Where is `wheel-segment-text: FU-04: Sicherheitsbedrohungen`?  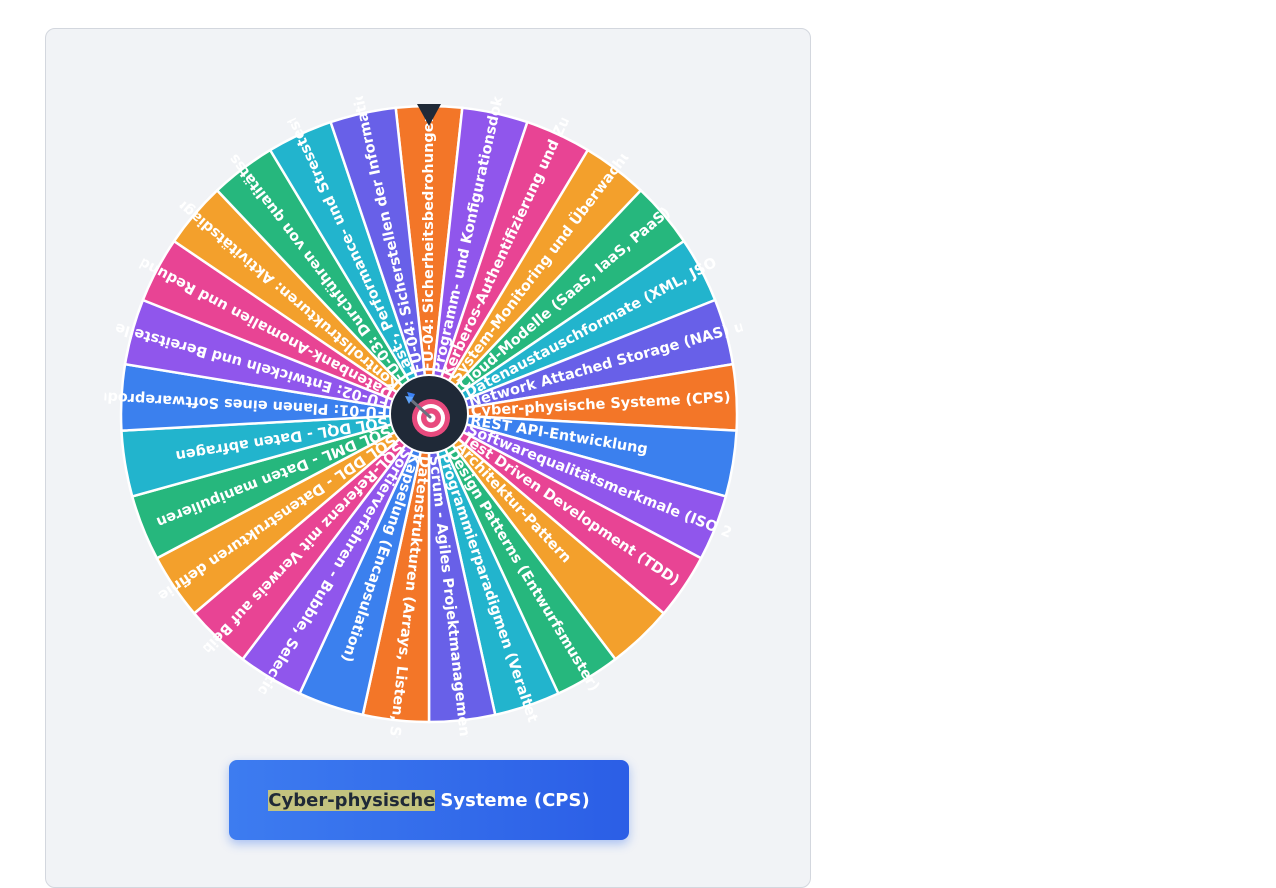
wheel-segment-text: FU-04: Sicherheitsbedrohungen is located at coordinates (429, 242).